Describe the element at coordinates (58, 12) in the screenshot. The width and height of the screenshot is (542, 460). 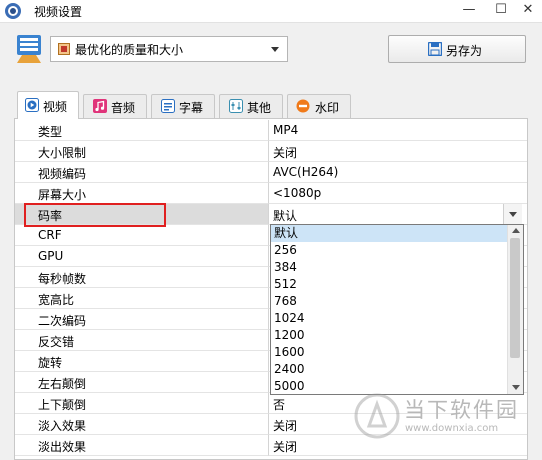
I see `window-title: 视频设置` at that location.